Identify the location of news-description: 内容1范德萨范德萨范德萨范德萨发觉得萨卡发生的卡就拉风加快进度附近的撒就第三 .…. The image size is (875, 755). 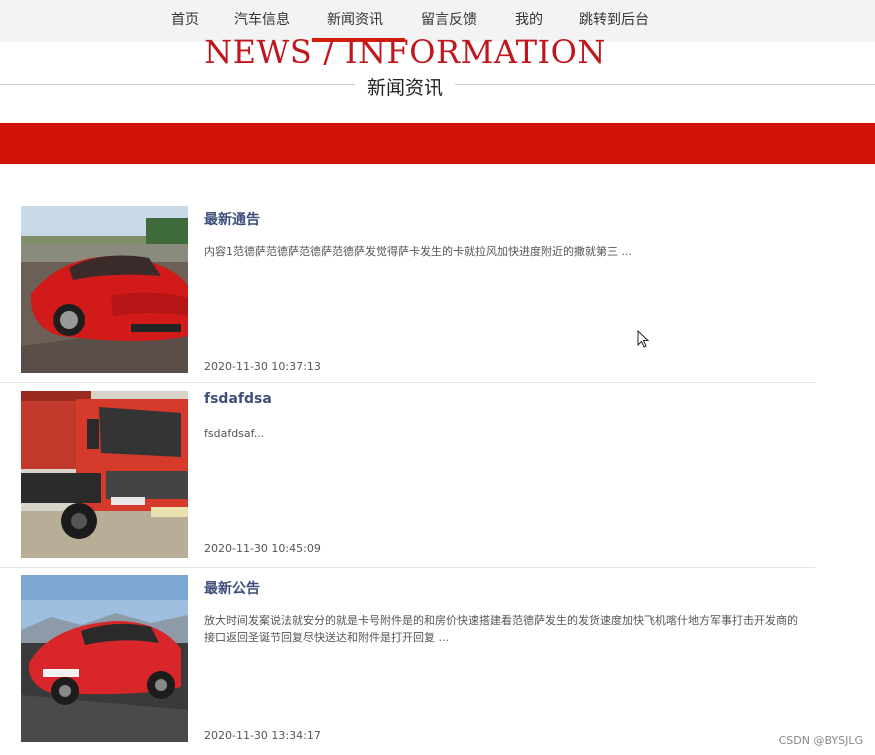
(418, 251).